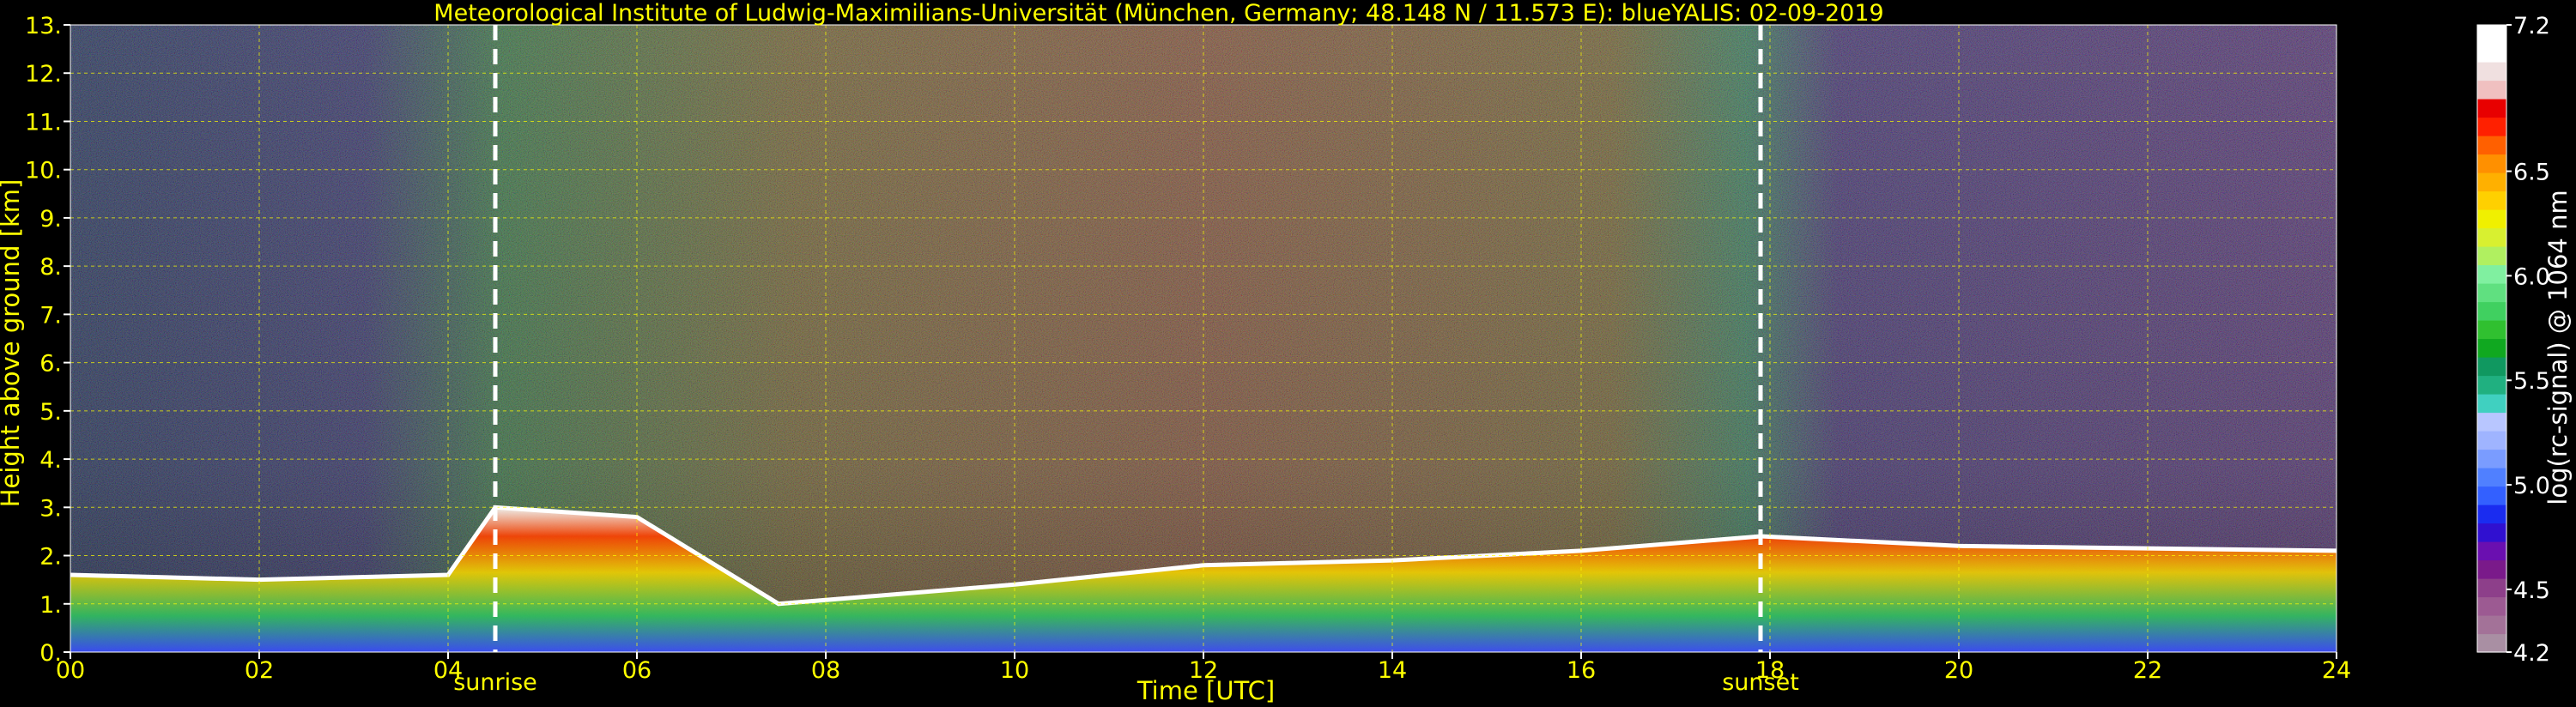 Image resolution: width=2576 pixels, height=707 pixels. I want to click on x-tick-label: 20, so click(1958, 670).